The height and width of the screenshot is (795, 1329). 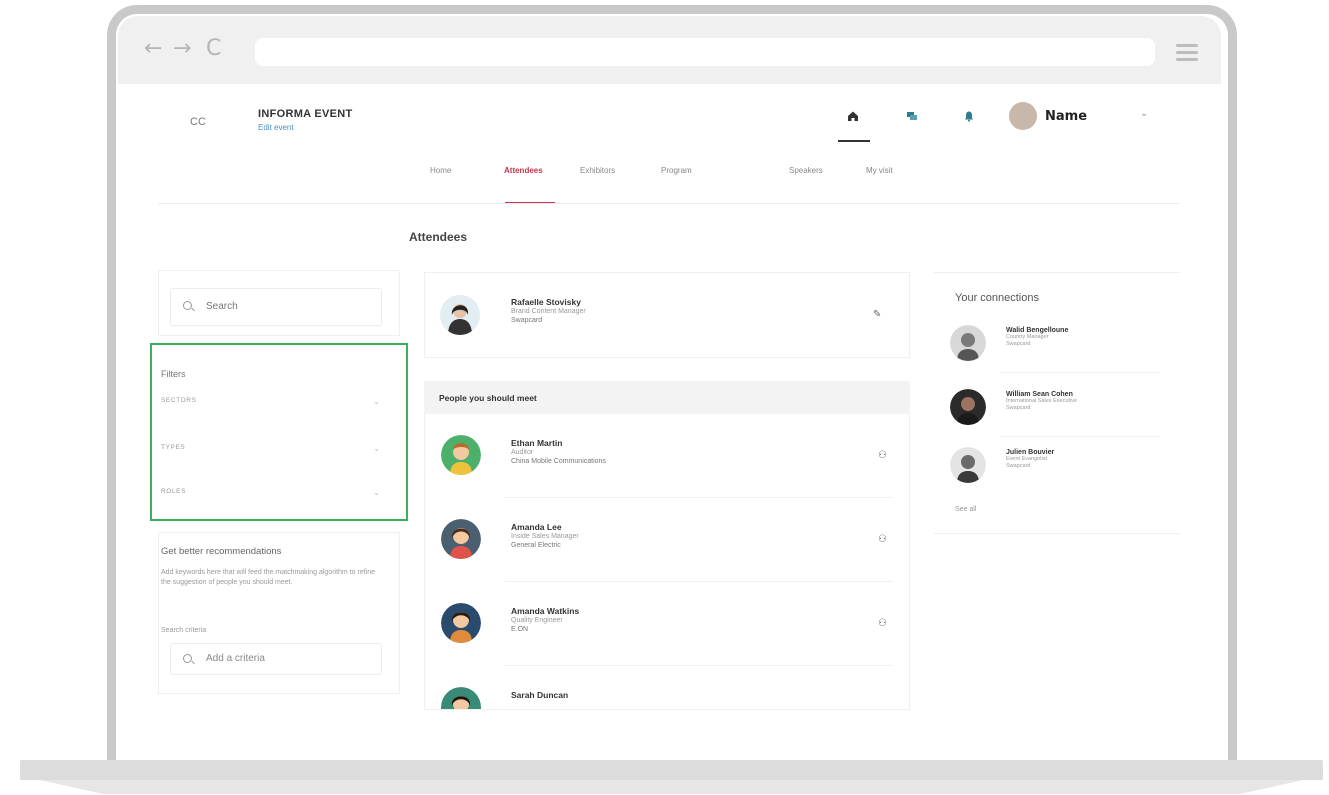 What do you see at coordinates (438, 237) in the screenshot?
I see `page-title: Attendees` at bounding box center [438, 237].